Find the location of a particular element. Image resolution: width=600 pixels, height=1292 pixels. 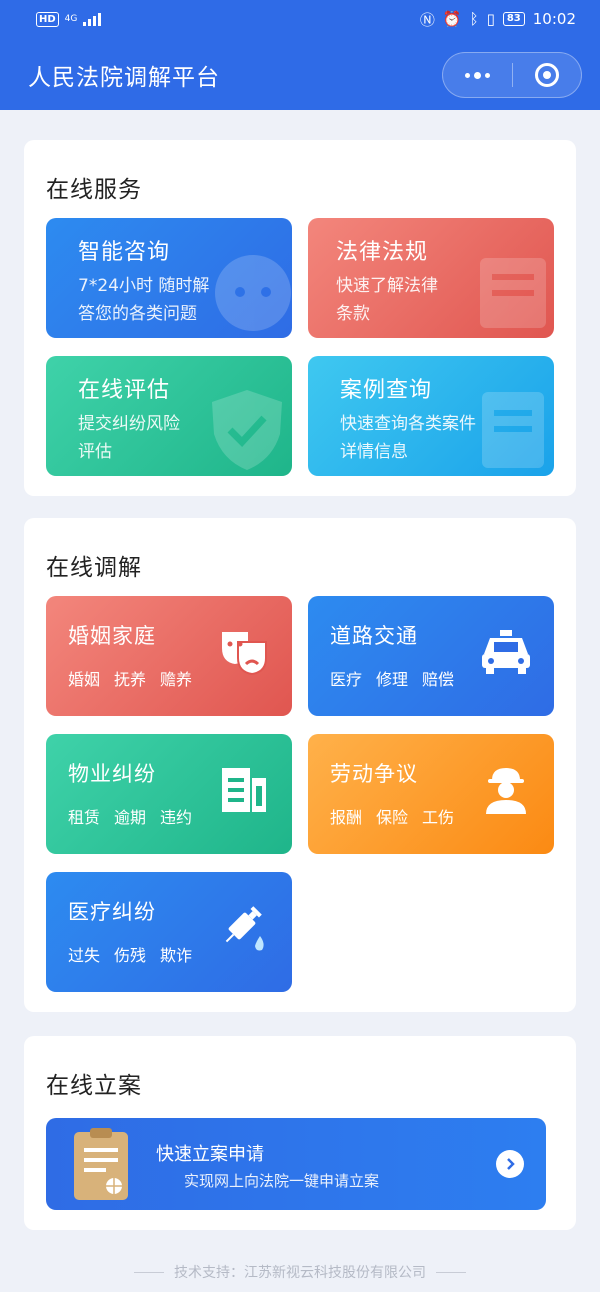

quick-filing-banner: 快速立案申请 实现网上向法院一键申请立案 is located at coordinates (296, 1164).